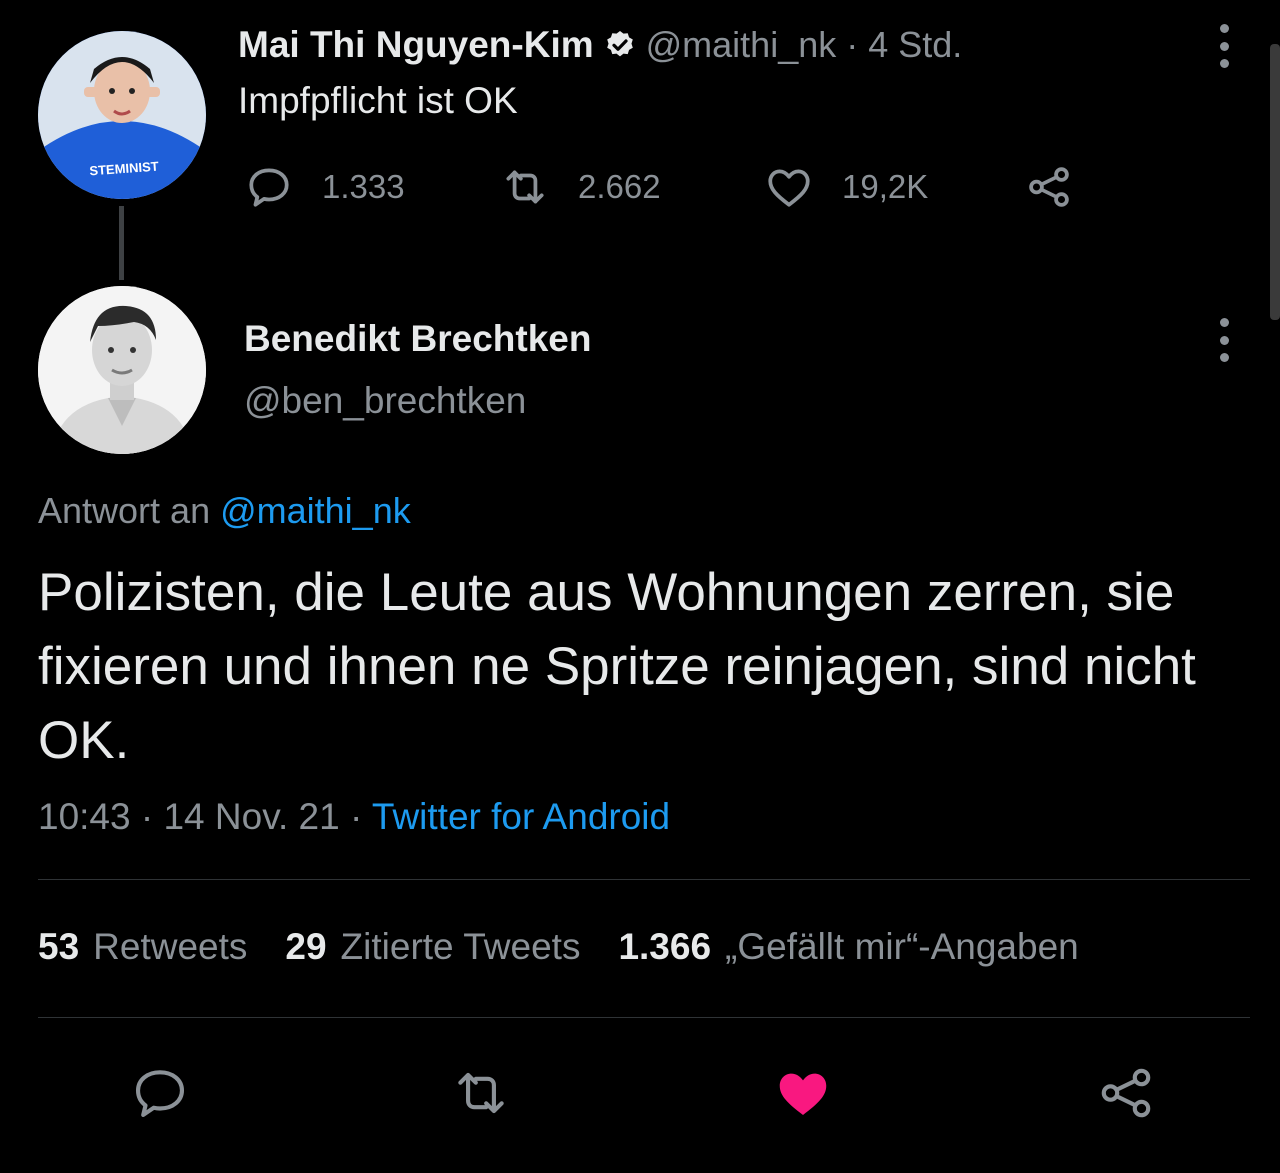 Image resolution: width=1280 pixels, height=1173 pixels. What do you see at coordinates (170, 946) in the screenshot?
I see `retweets-stat-label: Retweets` at bounding box center [170, 946].